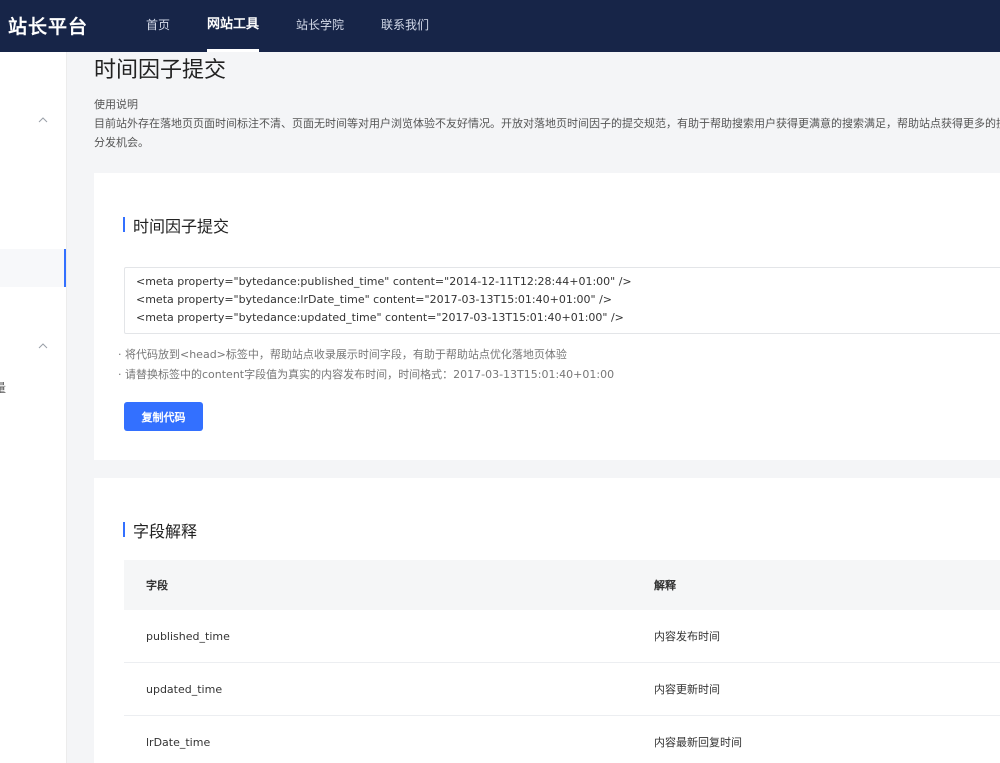 Image resolution: width=1000 pixels, height=763 pixels. What do you see at coordinates (160, 70) in the screenshot?
I see `page-title: 时间因子提交` at bounding box center [160, 70].